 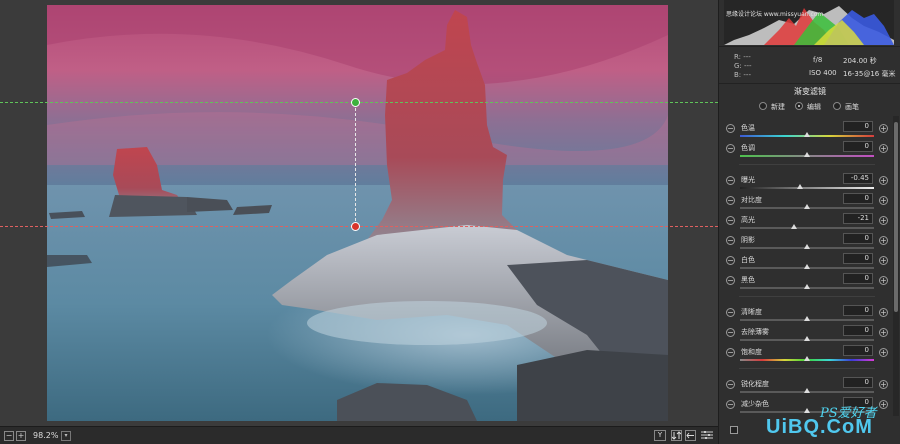 I want to click on mode-selector: 新建 编辑 画笔, so click(x=809, y=107).